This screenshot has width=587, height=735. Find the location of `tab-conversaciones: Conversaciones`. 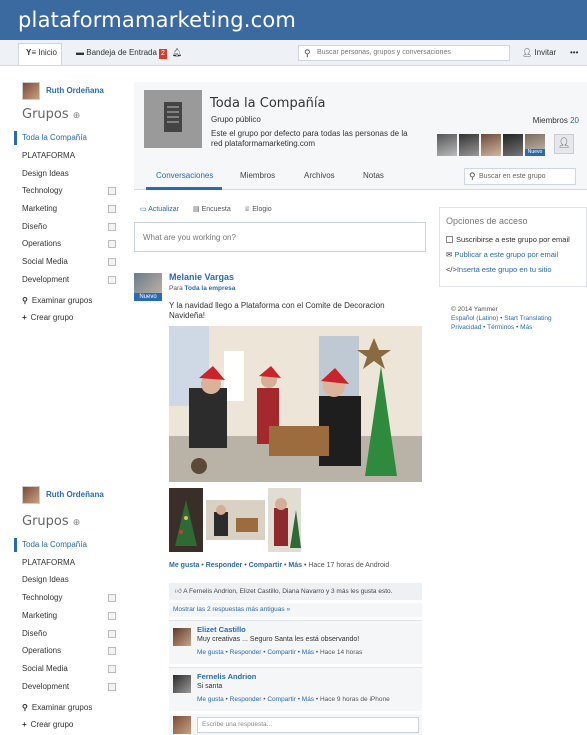

tab-conversaciones: Conversaciones is located at coordinates (184, 175).